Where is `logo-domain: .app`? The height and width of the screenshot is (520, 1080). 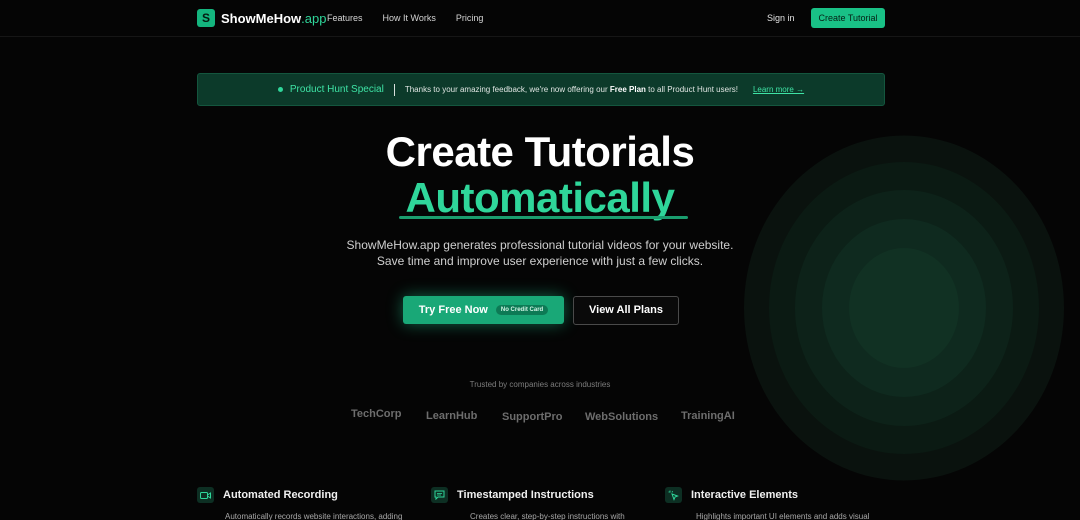 logo-domain: .app is located at coordinates (314, 18).